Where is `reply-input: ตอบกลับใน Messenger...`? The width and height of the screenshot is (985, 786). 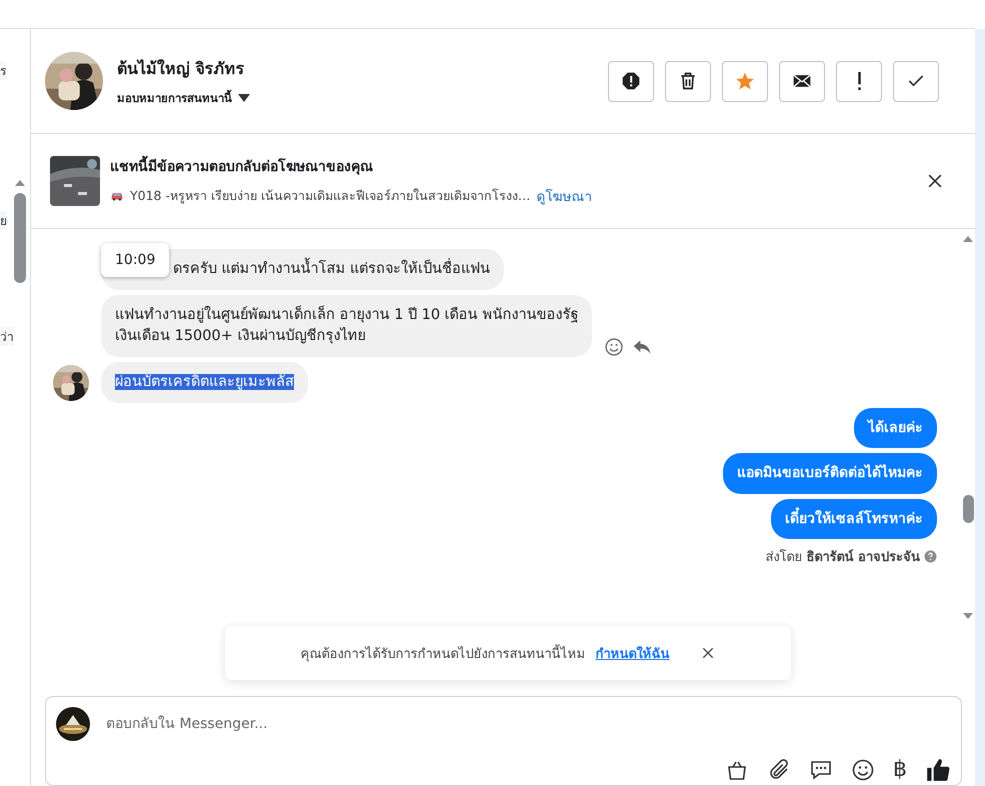
reply-input: ตอบกลับใน Messenger... is located at coordinates (527, 724).